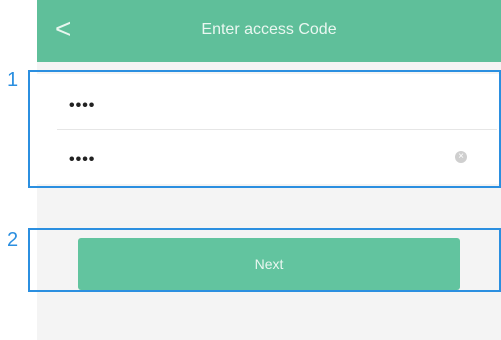 This screenshot has width=501, height=340. I want to click on annotation-label-1: 1, so click(13, 80).